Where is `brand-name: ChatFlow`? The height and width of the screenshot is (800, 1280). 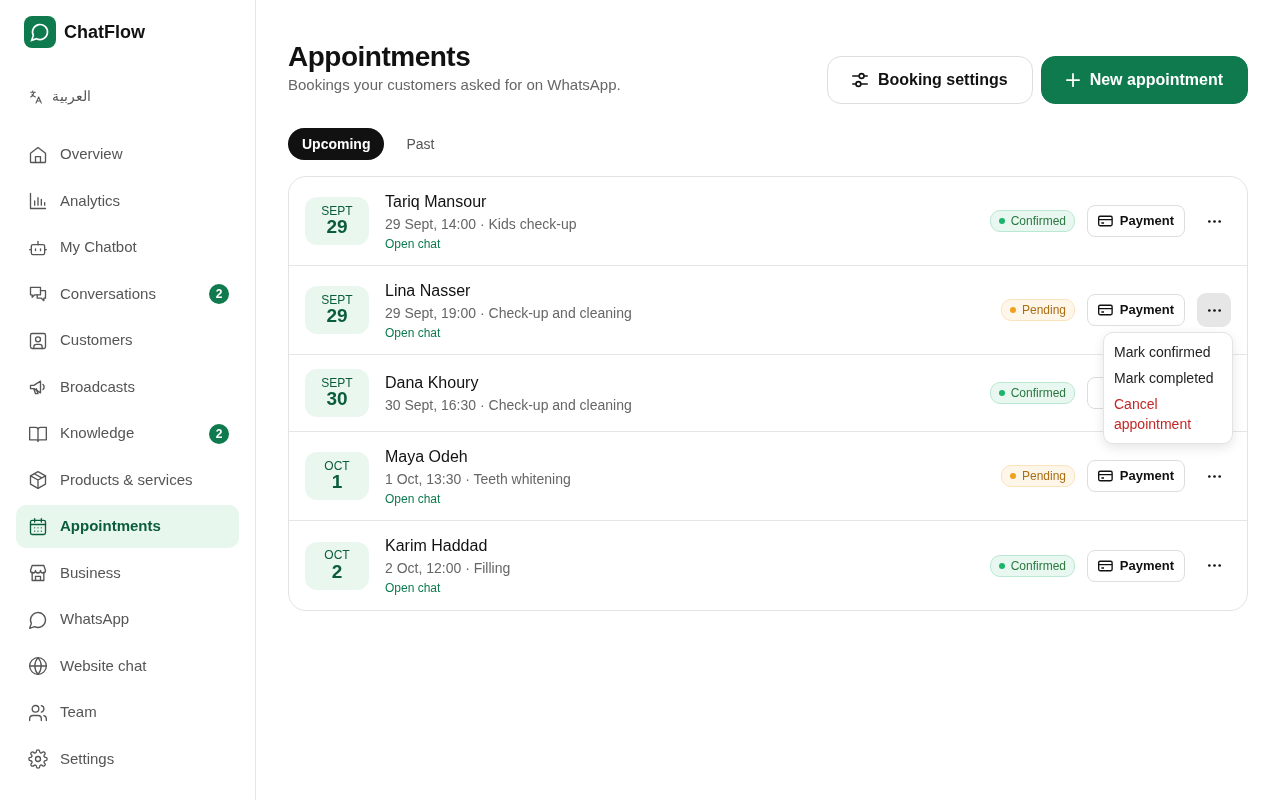 brand-name: ChatFlow is located at coordinates (104, 32).